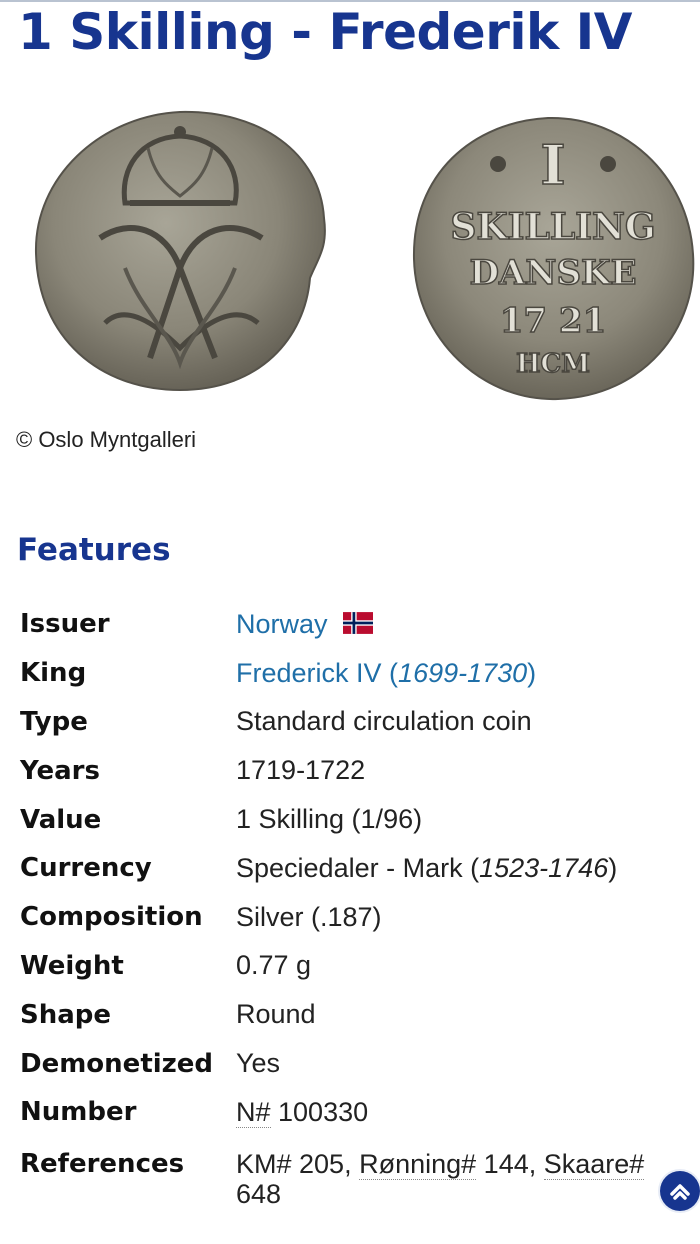  Describe the element at coordinates (78, 1112) in the screenshot. I see `number-label: Number` at that location.